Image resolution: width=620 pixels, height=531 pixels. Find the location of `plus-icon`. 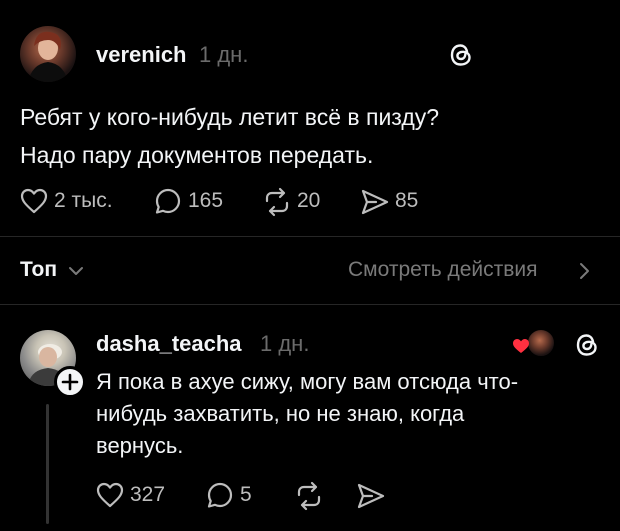

plus-icon is located at coordinates (70, 382).